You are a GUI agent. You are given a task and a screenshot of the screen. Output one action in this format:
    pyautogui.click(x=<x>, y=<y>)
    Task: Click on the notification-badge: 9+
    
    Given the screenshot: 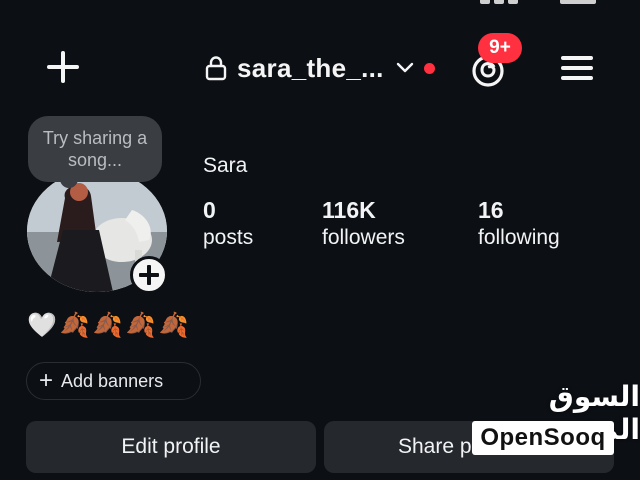 What is the action you would take?
    pyautogui.click(x=500, y=48)
    